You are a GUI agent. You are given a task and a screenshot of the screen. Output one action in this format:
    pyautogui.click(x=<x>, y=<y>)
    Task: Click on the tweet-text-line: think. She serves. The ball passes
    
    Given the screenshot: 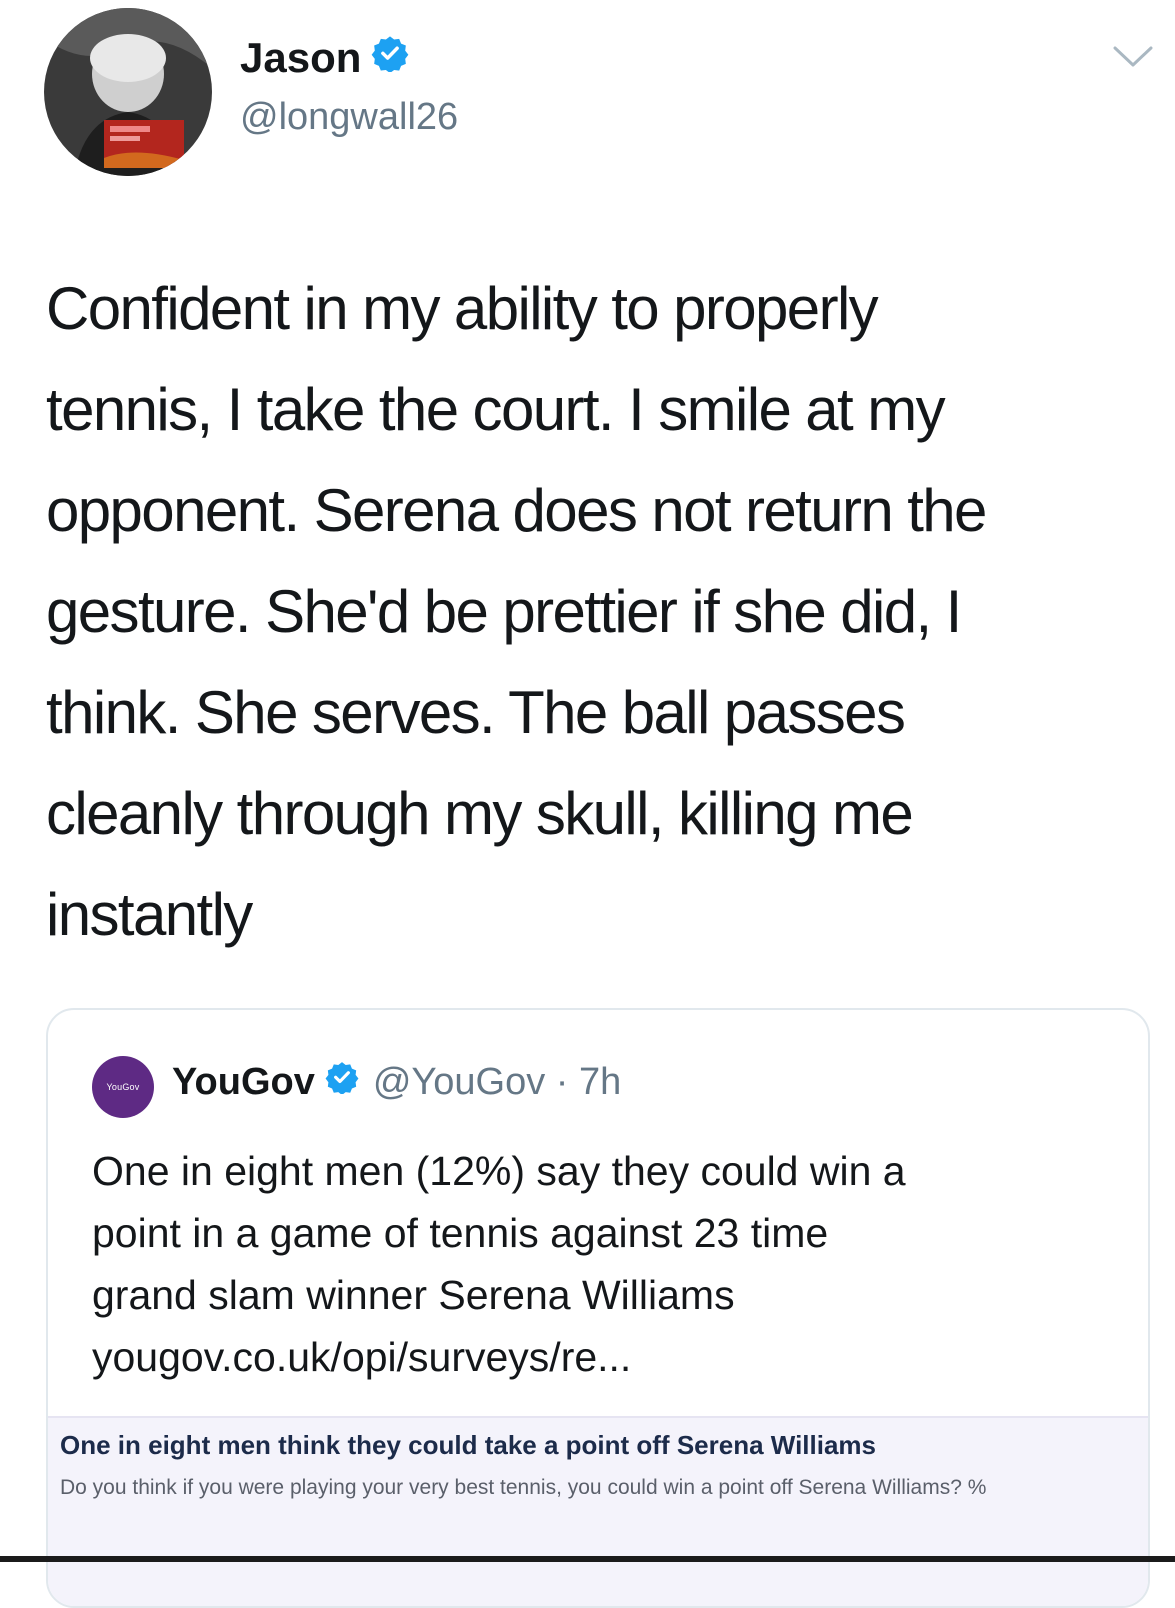 What is the action you would take?
    pyautogui.click(x=476, y=712)
    